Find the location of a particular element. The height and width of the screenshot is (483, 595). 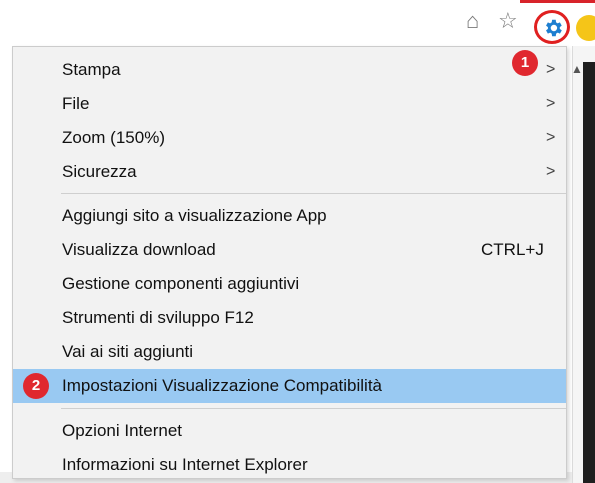

menu-item-stampa: Stampa > is located at coordinates (289, 70).